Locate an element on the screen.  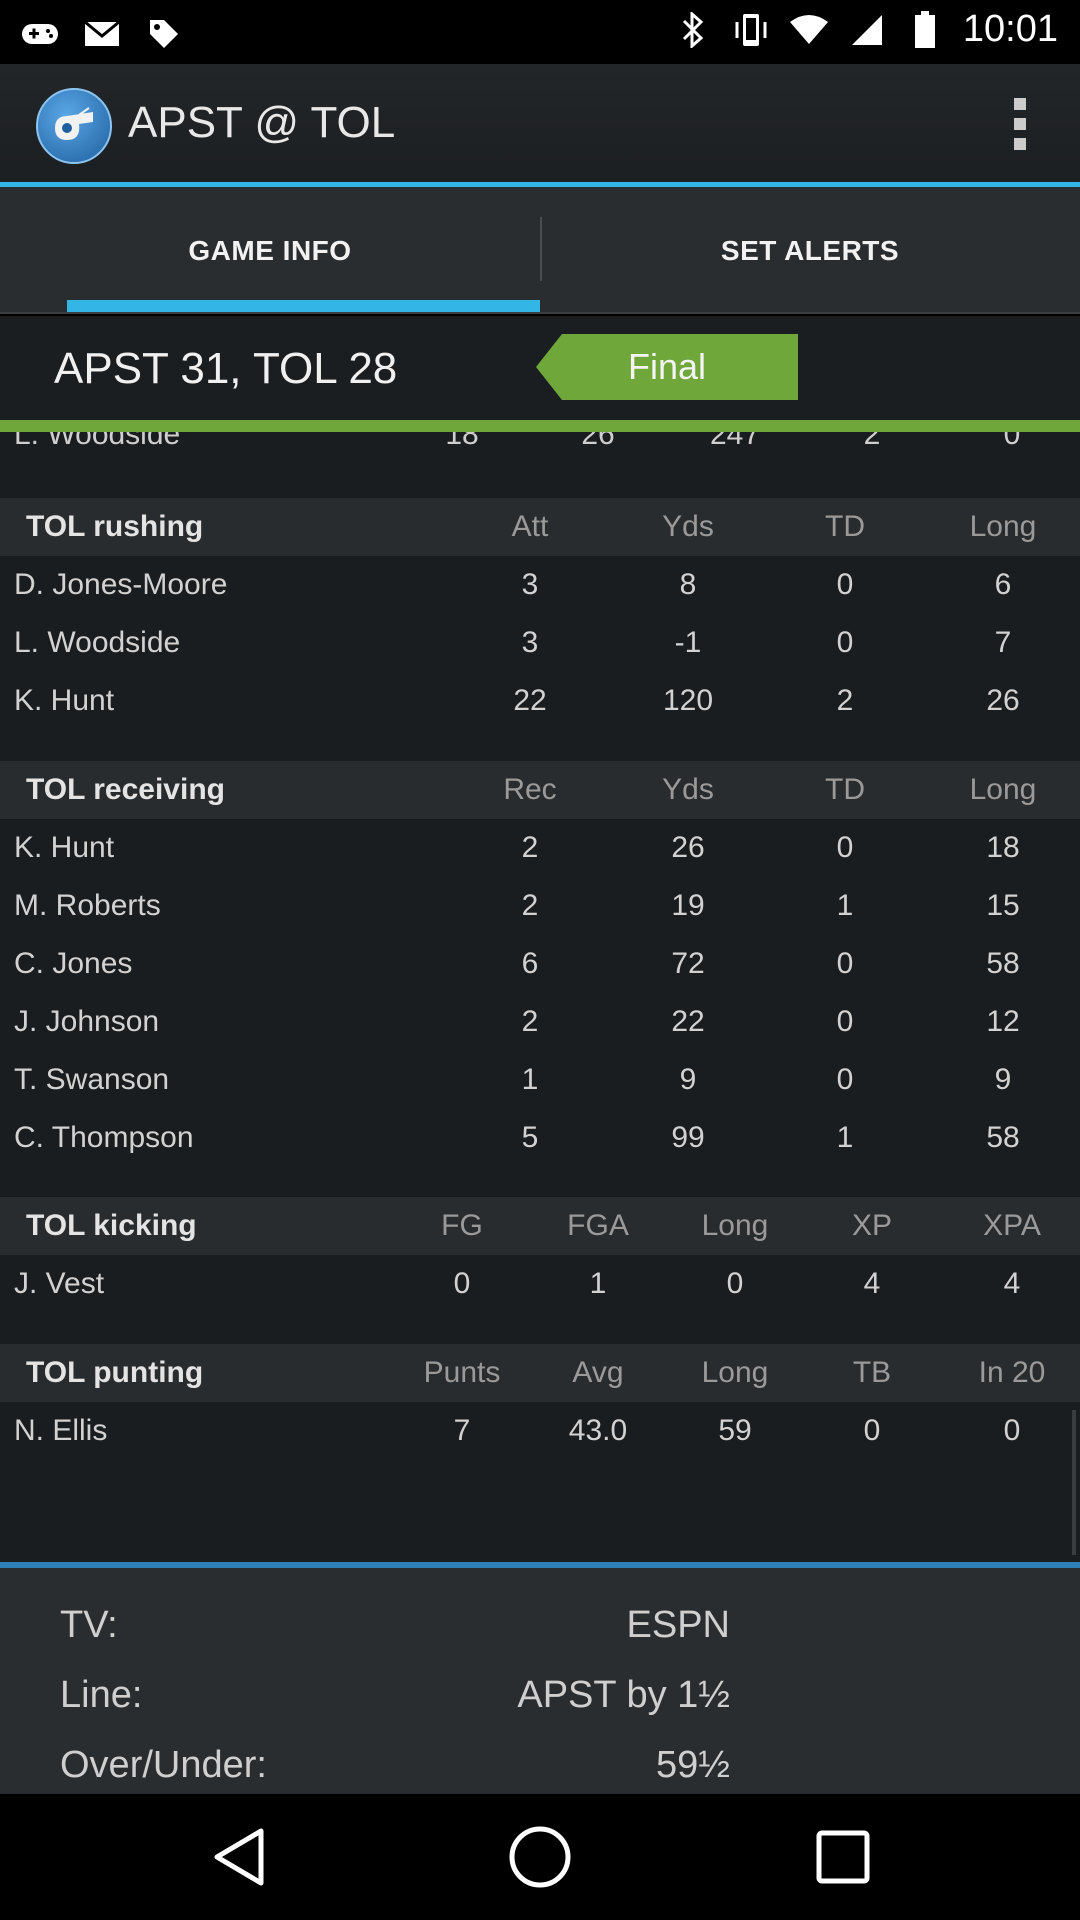
player-name: D. Jones-Moore is located at coordinates (121, 584).